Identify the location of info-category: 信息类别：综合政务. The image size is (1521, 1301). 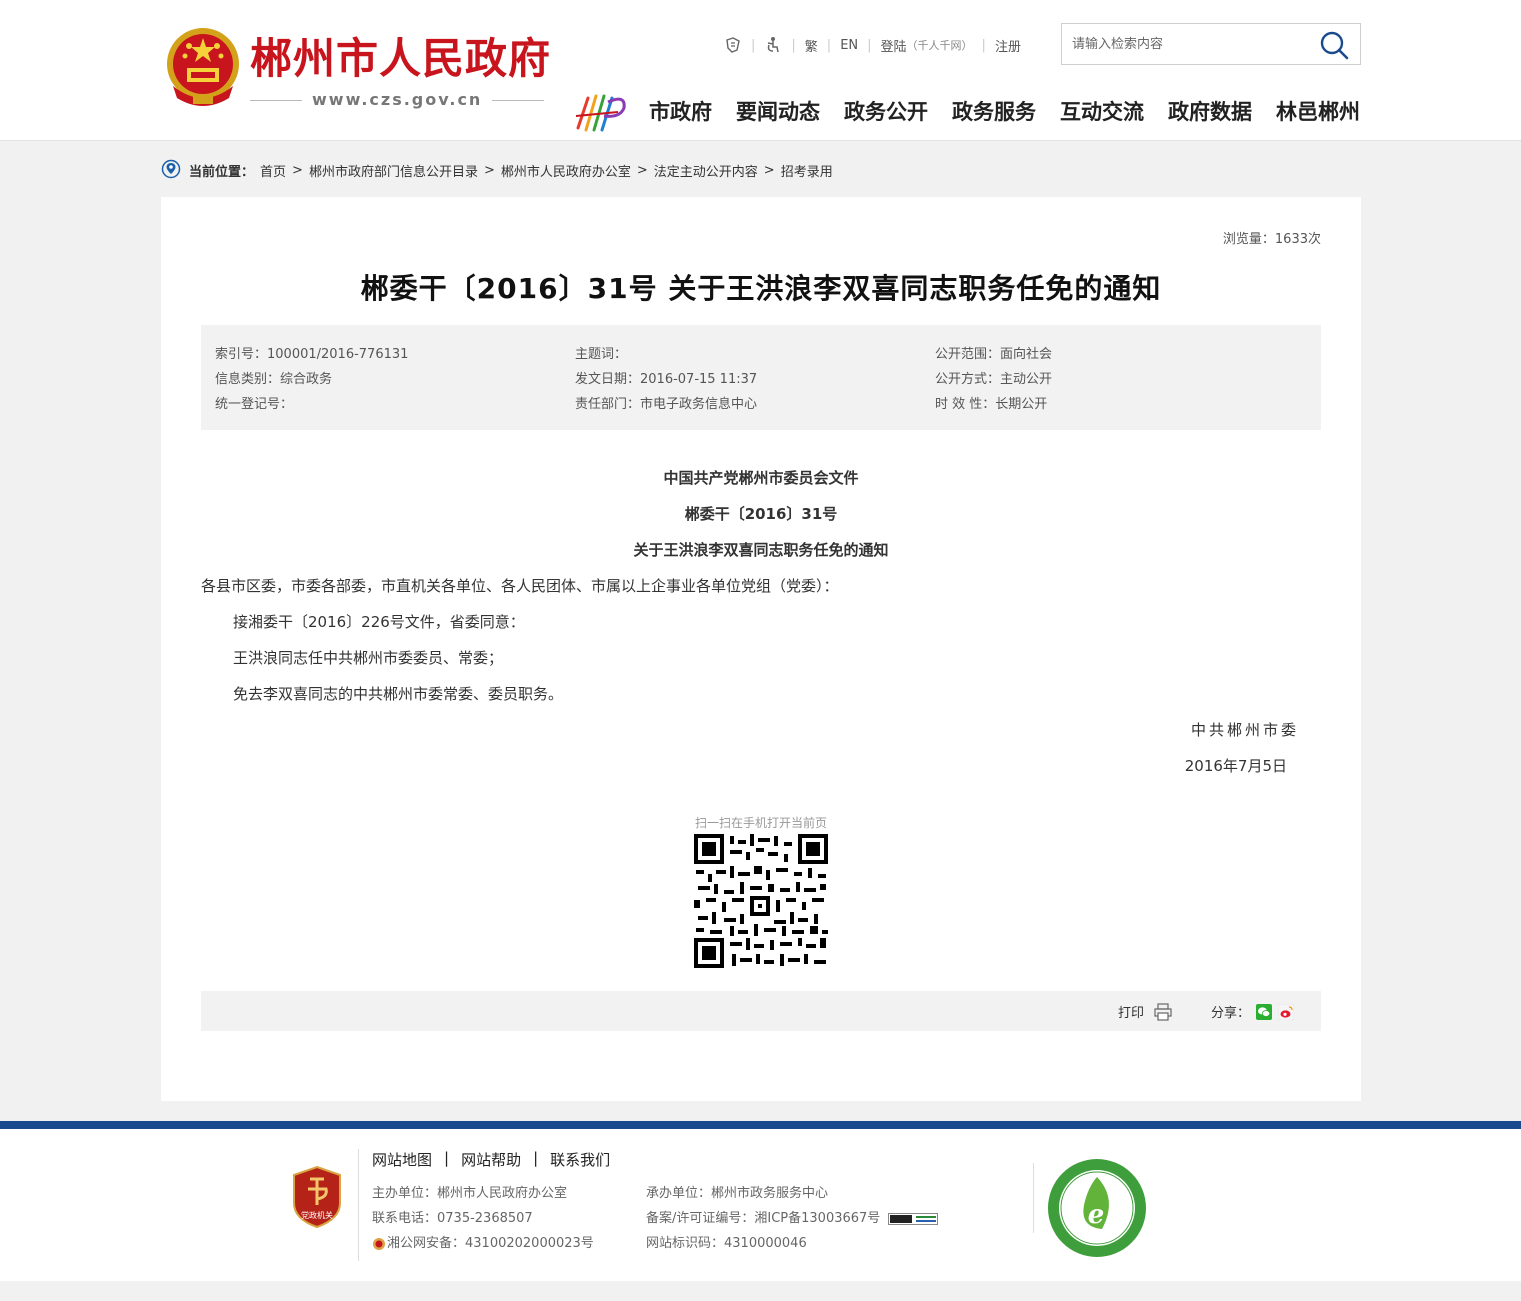
(274, 379).